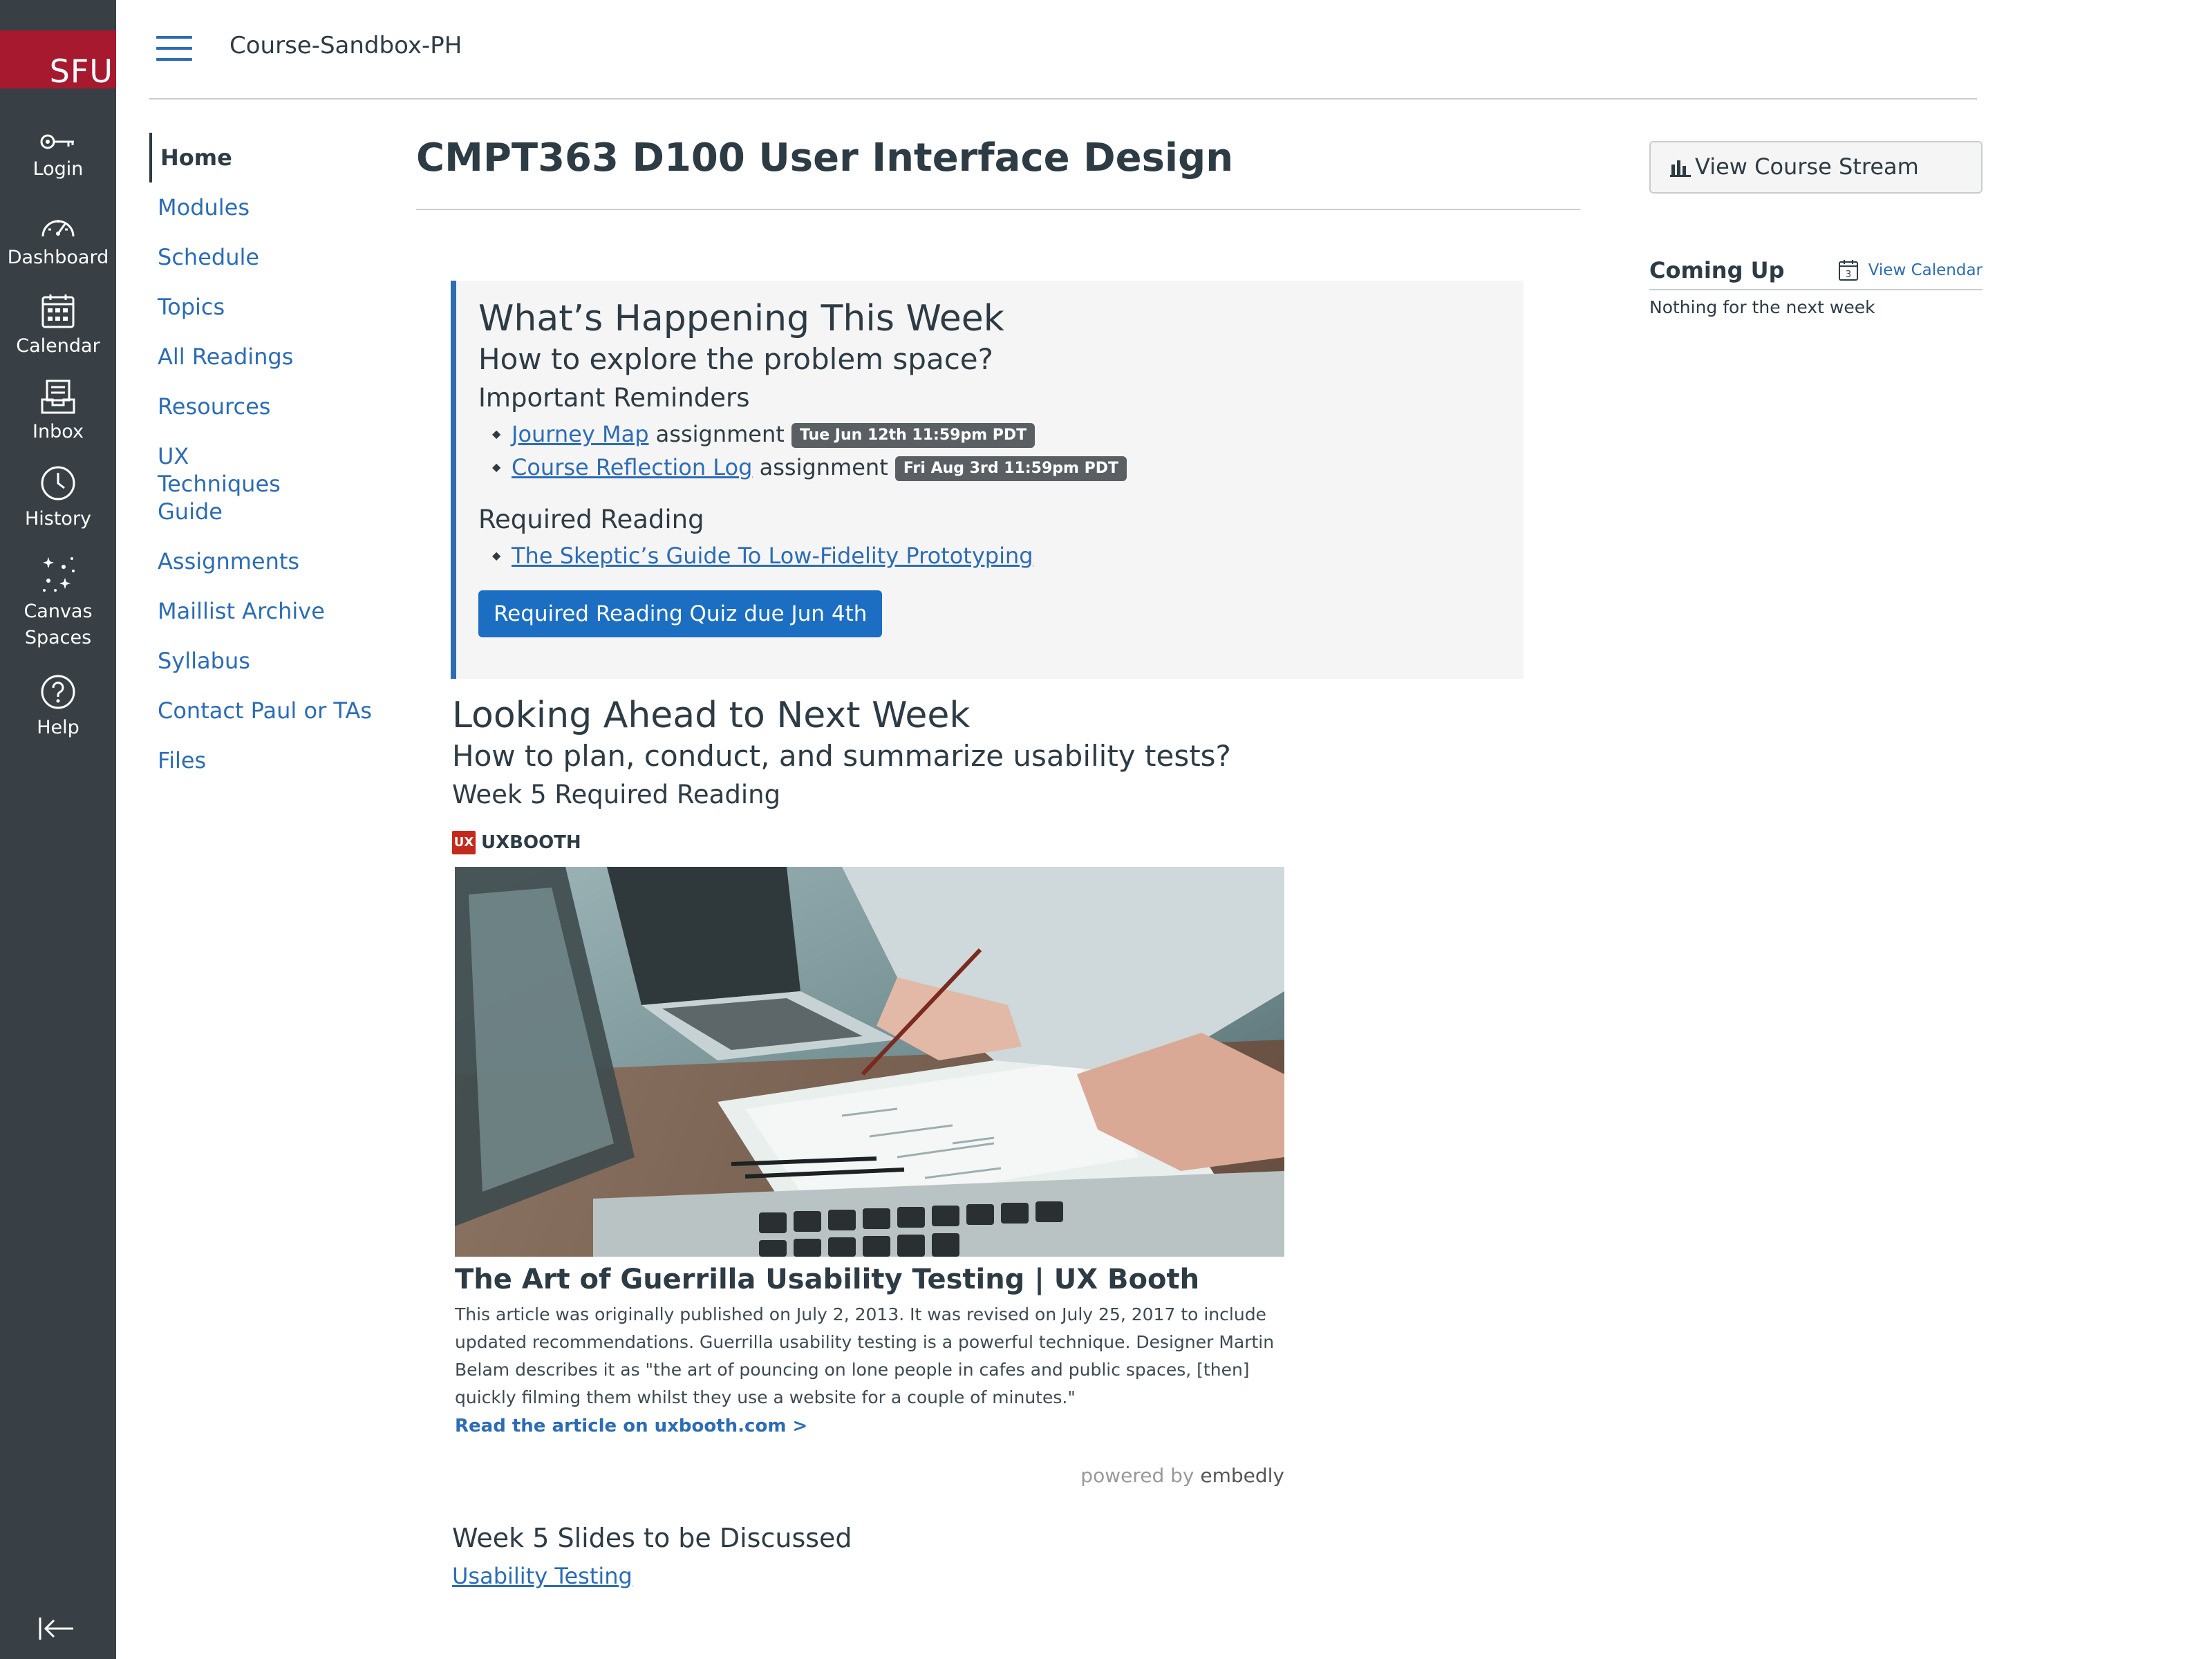 This screenshot has height=1659, width=2212. What do you see at coordinates (266, 208) in the screenshot?
I see `course-nav-modules: Modules` at bounding box center [266, 208].